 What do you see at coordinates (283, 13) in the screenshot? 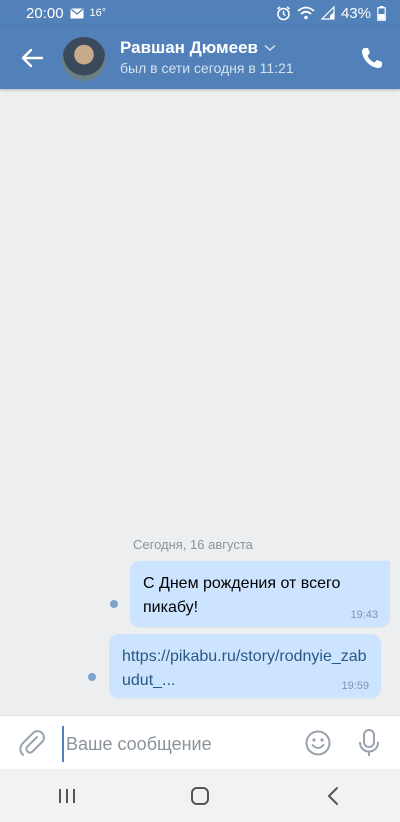
I see `alarm-icon` at bounding box center [283, 13].